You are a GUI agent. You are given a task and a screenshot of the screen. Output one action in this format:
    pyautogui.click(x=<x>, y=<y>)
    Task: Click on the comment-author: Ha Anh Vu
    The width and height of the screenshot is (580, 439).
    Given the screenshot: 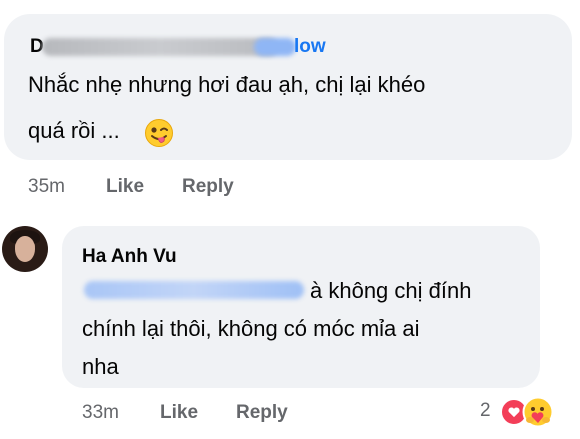 What is the action you would take?
    pyautogui.click(x=129, y=257)
    